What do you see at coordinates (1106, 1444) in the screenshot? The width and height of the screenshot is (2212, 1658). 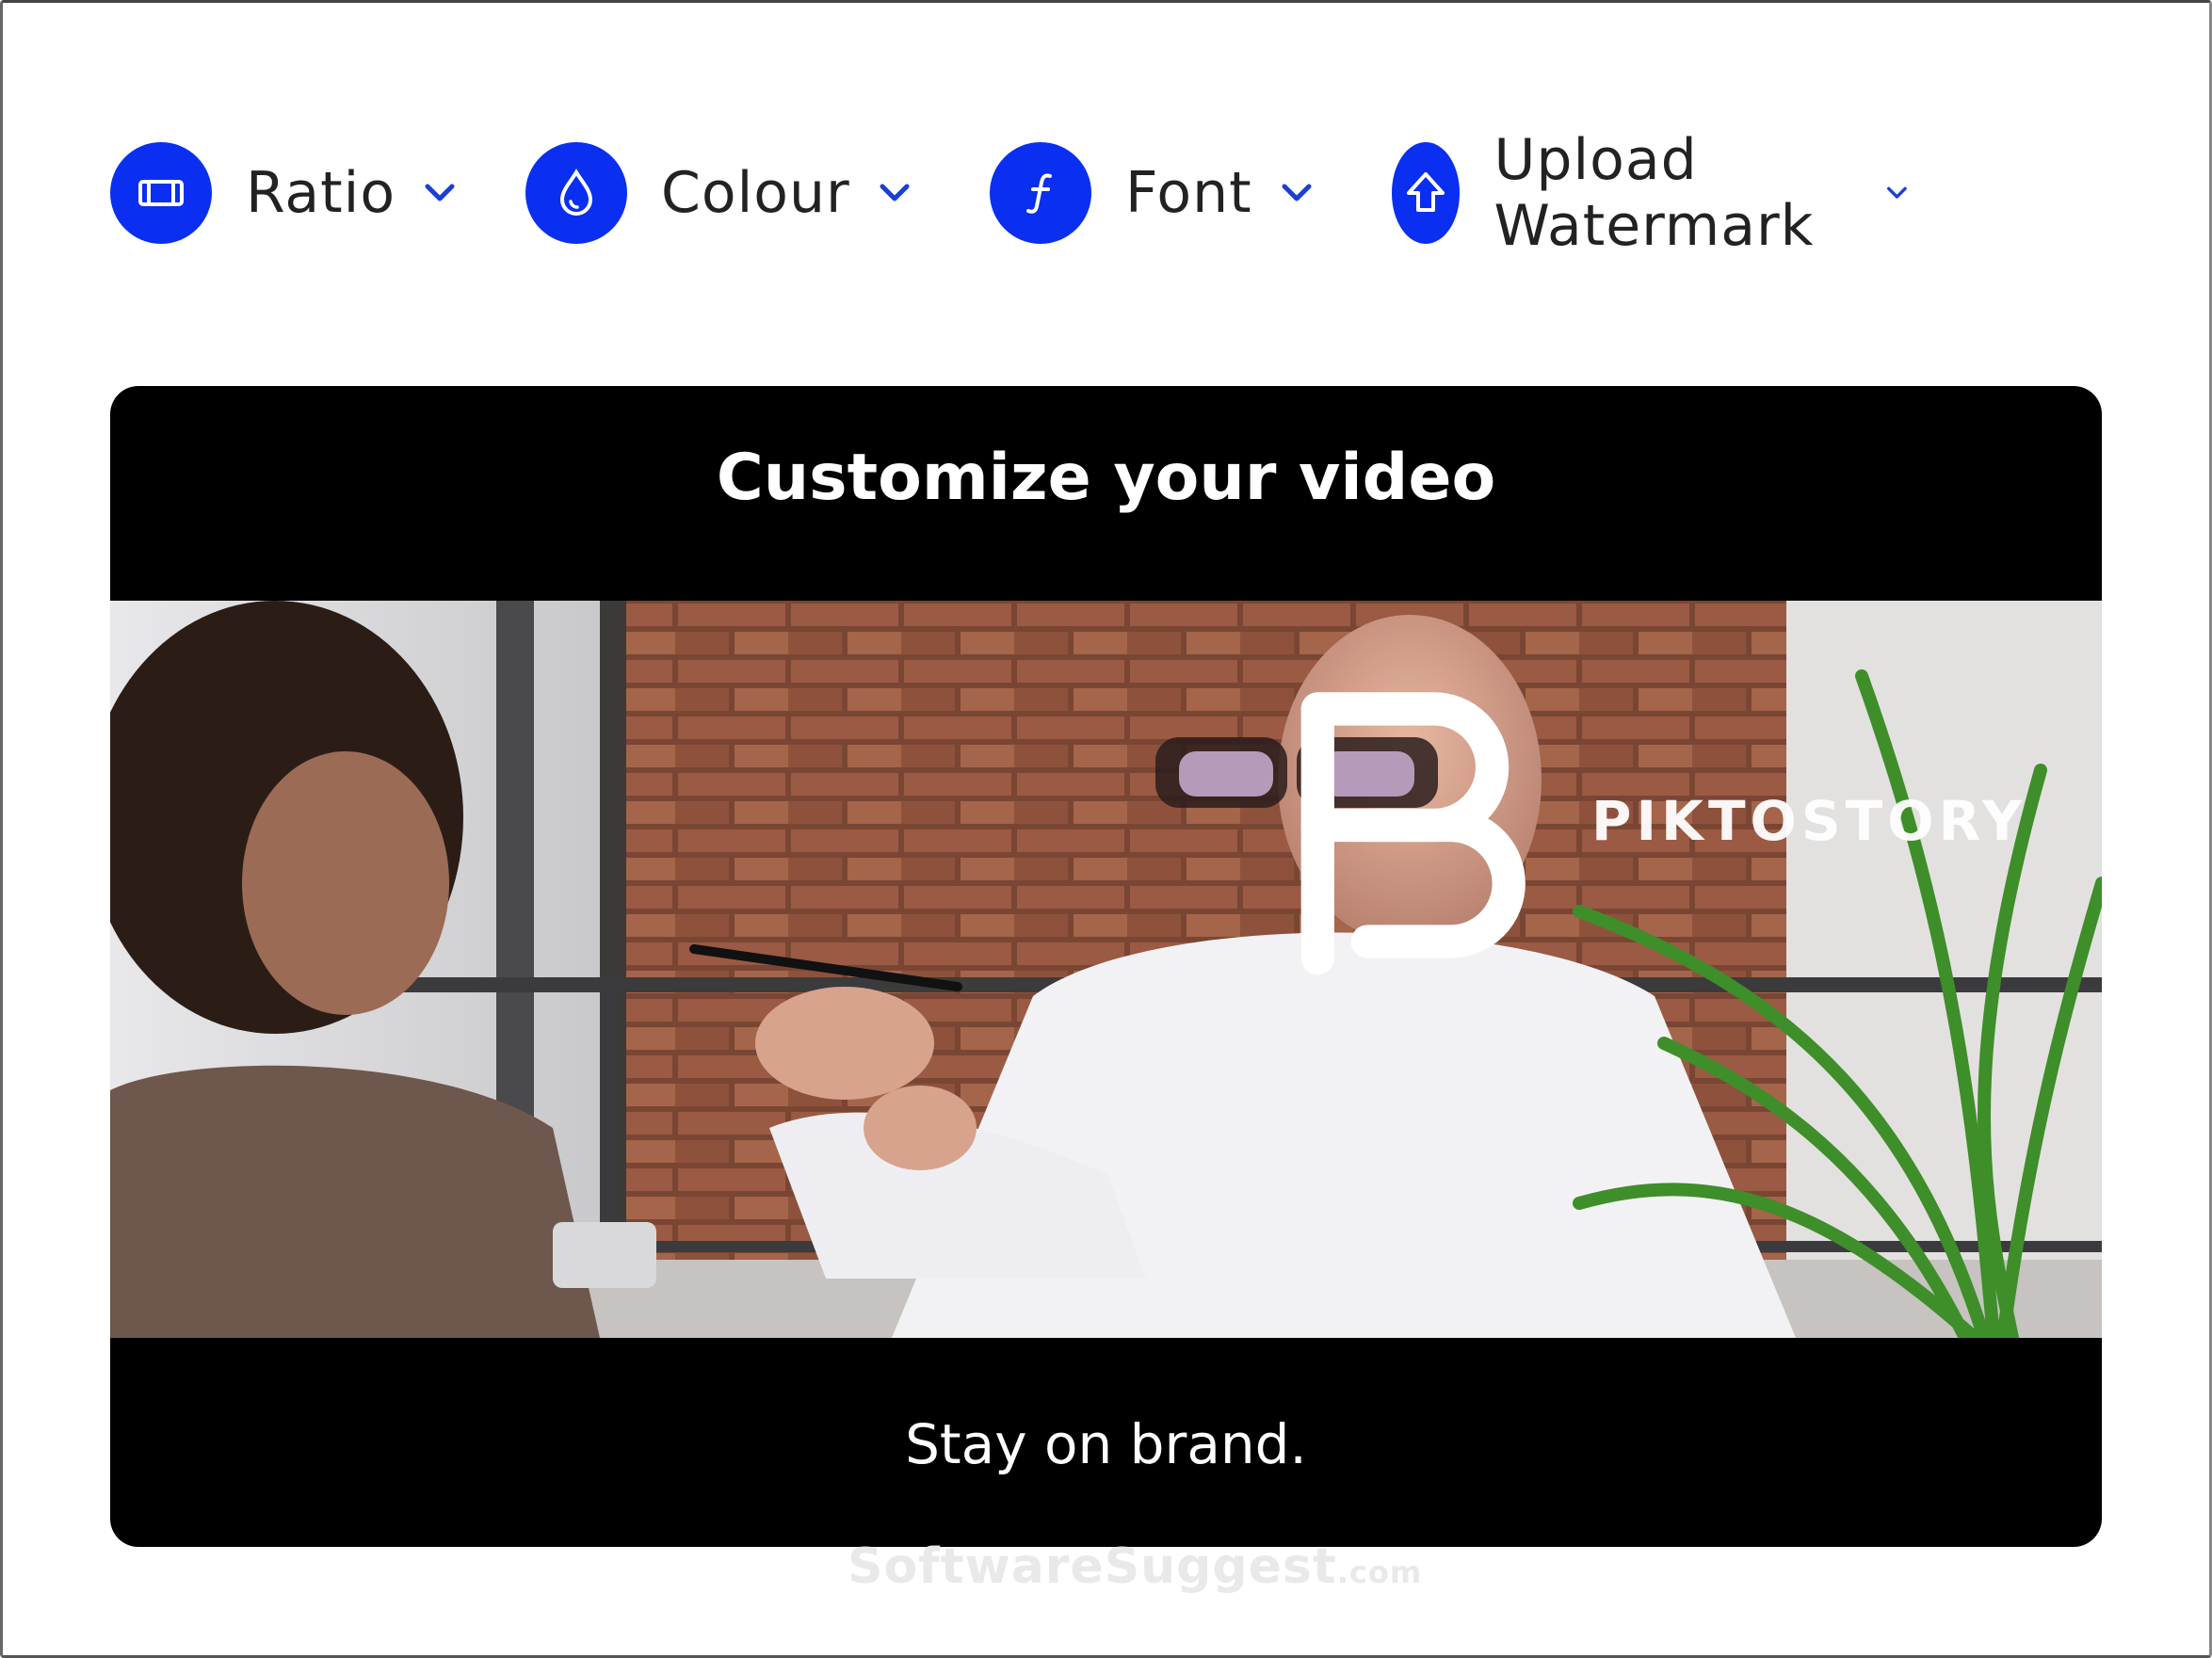 I see `card-caption: Stay on brand.` at bounding box center [1106, 1444].